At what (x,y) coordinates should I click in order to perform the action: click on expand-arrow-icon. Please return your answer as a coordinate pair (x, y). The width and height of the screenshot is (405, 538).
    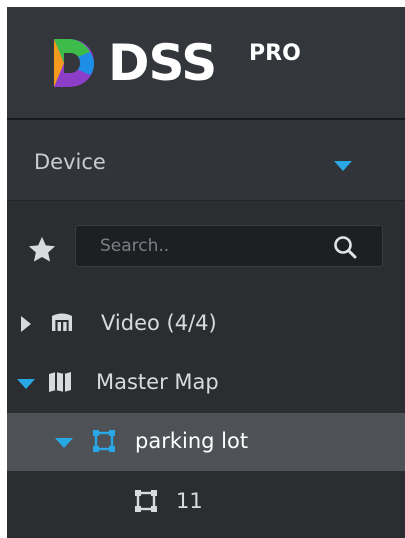
    Looking at the image, I should click on (26, 324).